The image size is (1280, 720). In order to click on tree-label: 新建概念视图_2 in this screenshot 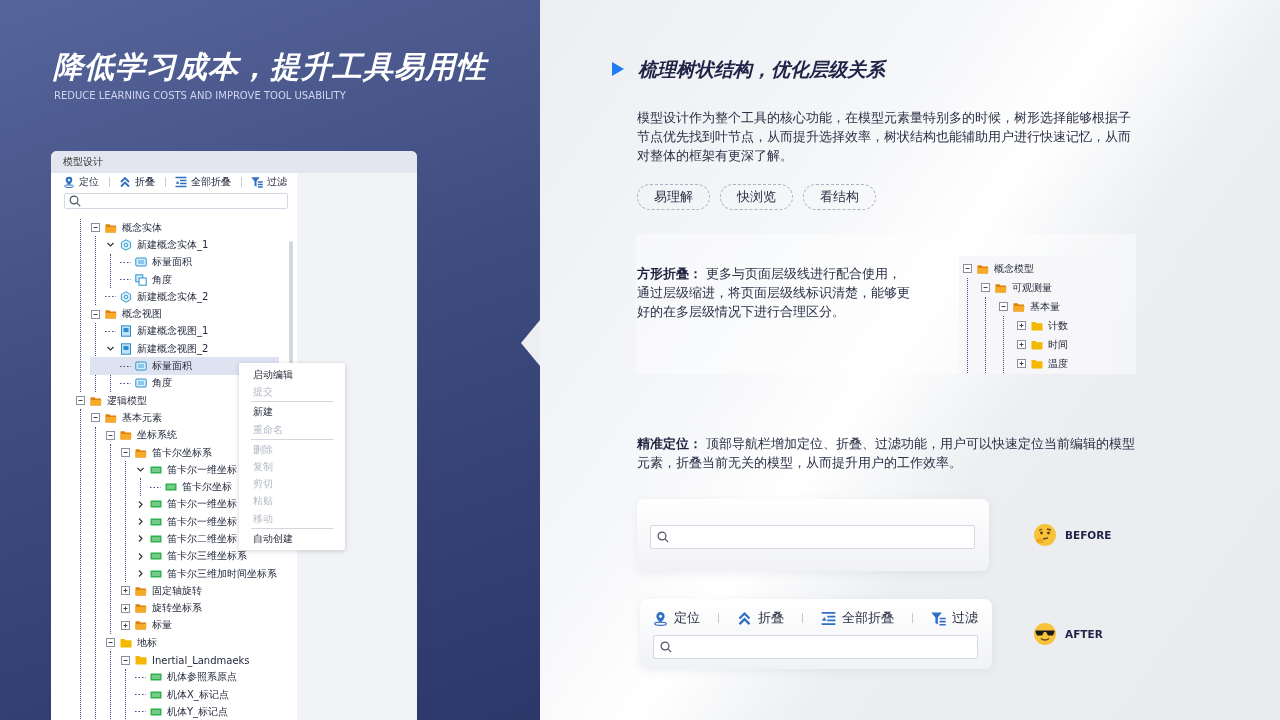, I will do `click(173, 348)`.